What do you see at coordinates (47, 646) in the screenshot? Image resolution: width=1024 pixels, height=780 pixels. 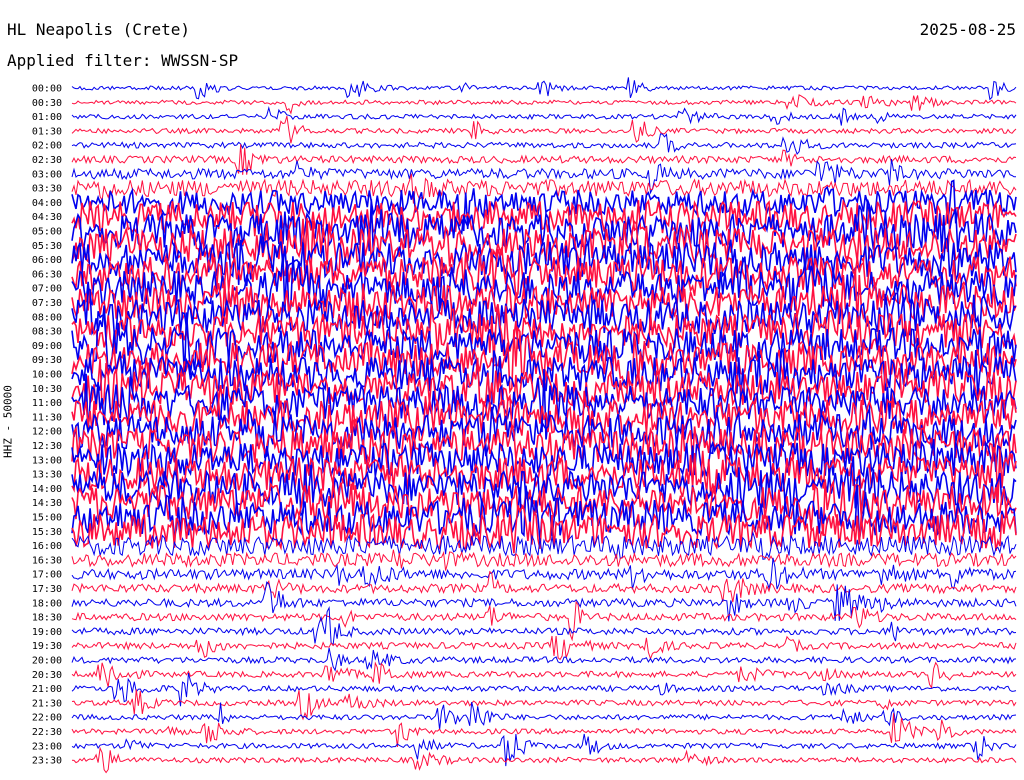 I see `row-label: 19:30` at bounding box center [47, 646].